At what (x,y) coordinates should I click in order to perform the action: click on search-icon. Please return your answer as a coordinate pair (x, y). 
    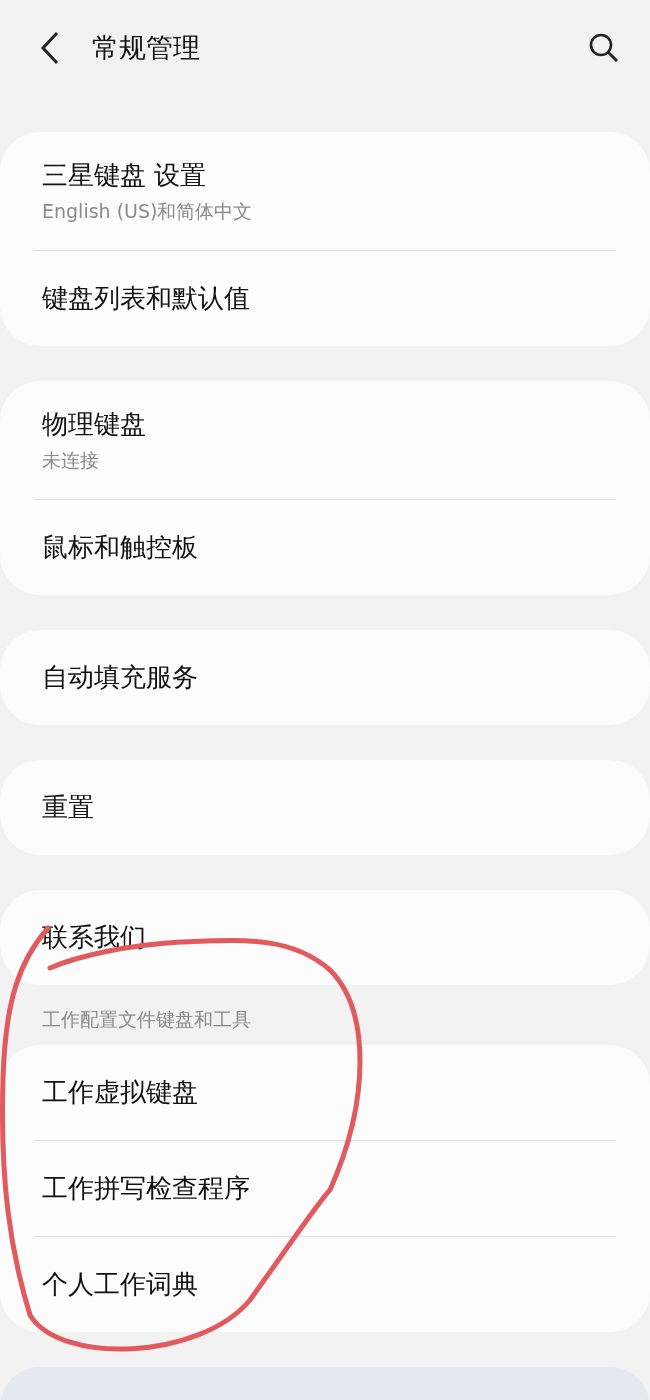
    Looking at the image, I should click on (604, 48).